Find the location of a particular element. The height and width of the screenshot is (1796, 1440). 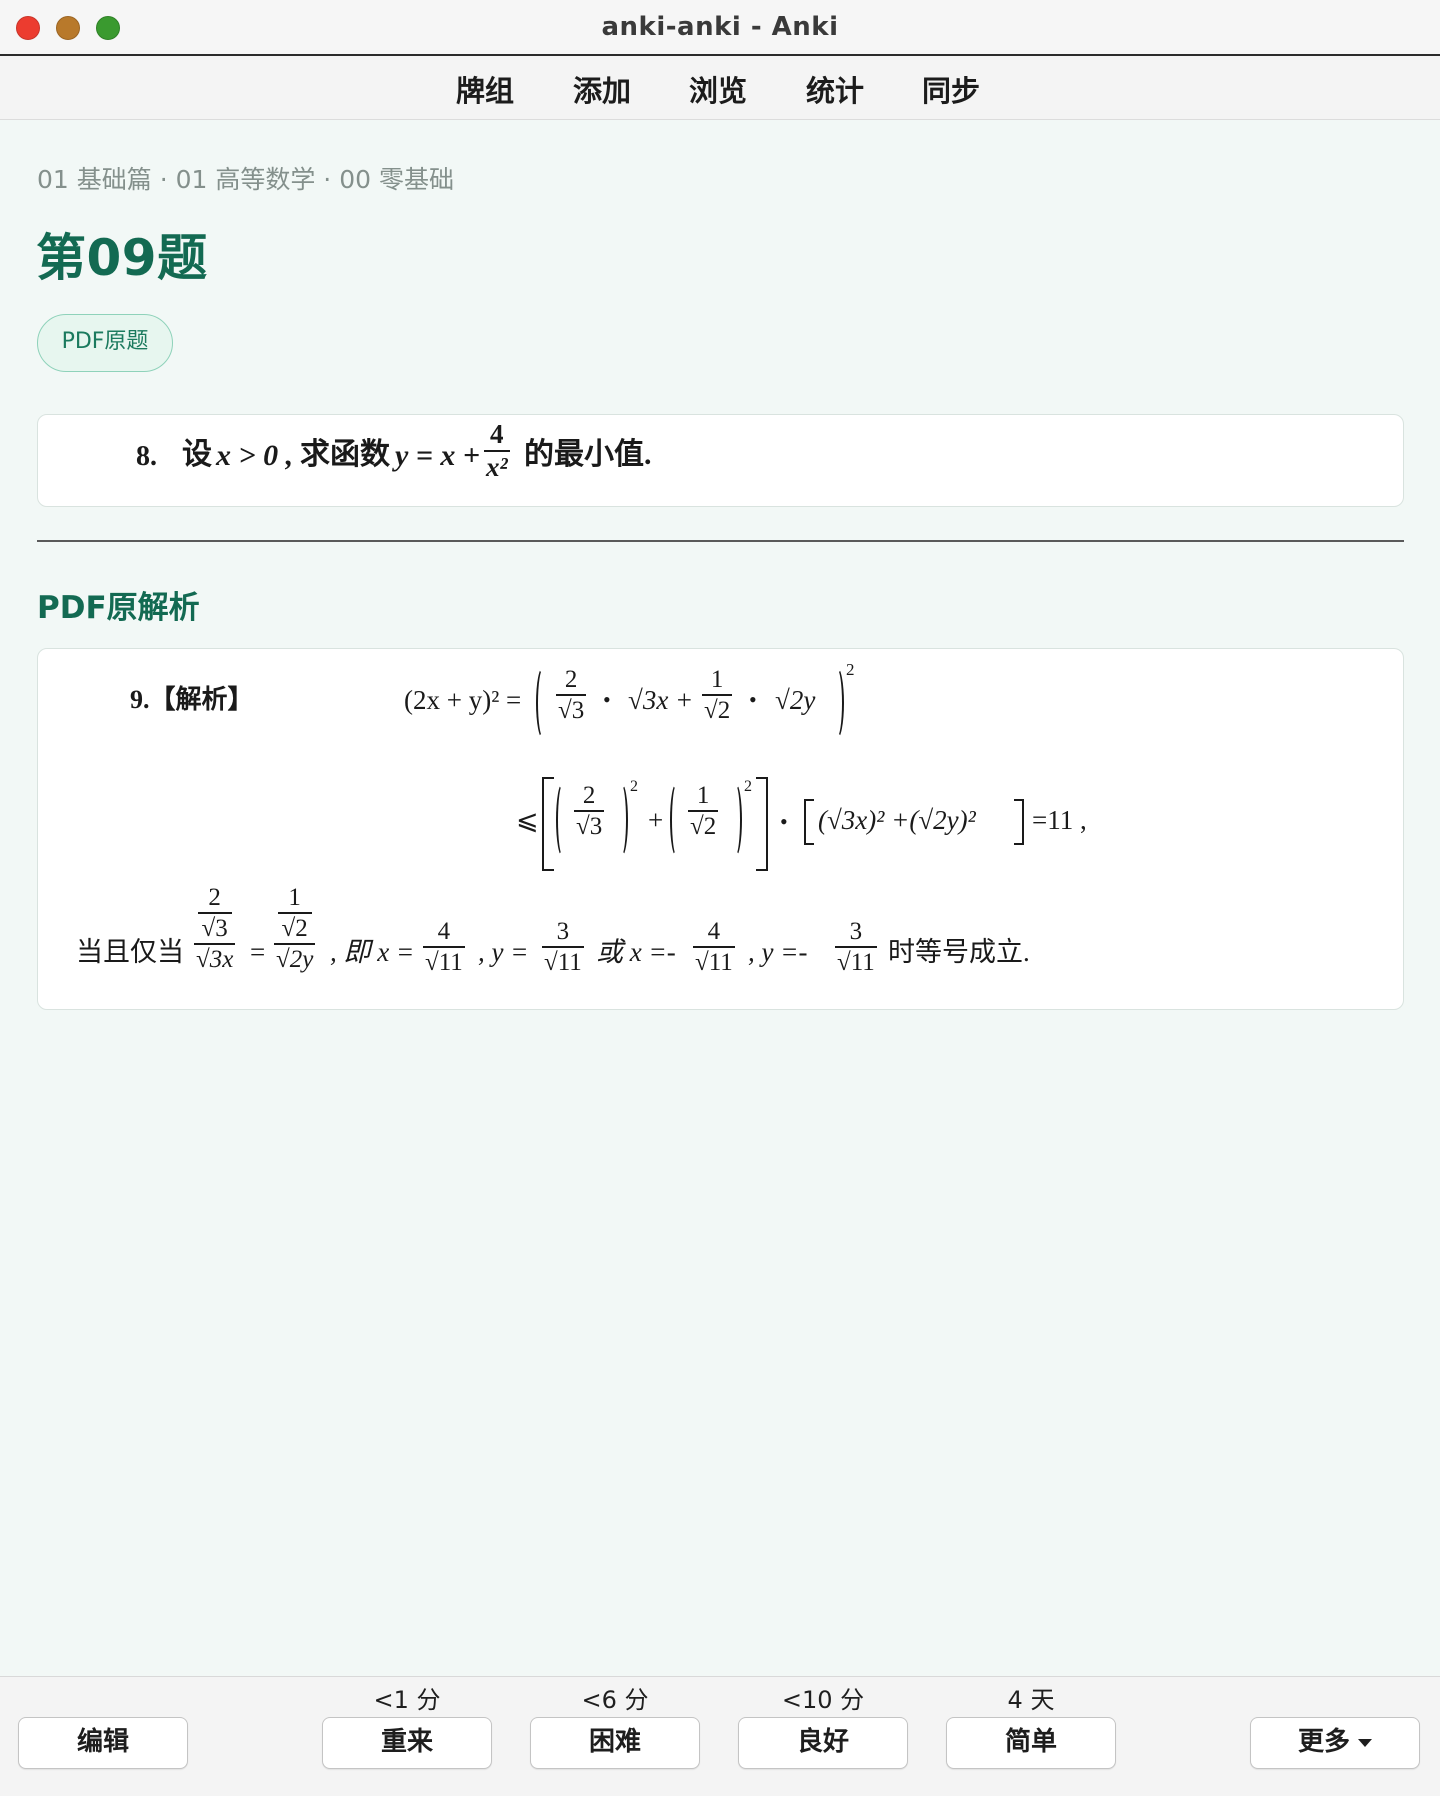

compound-numerator: 2 √3 is located at coordinates (215, 914).